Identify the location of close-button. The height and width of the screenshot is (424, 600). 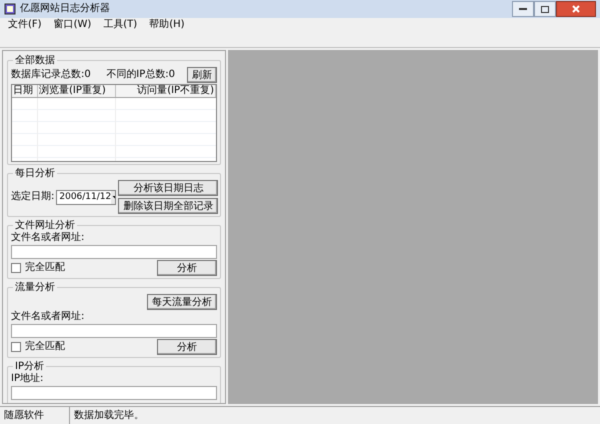
(576, 9).